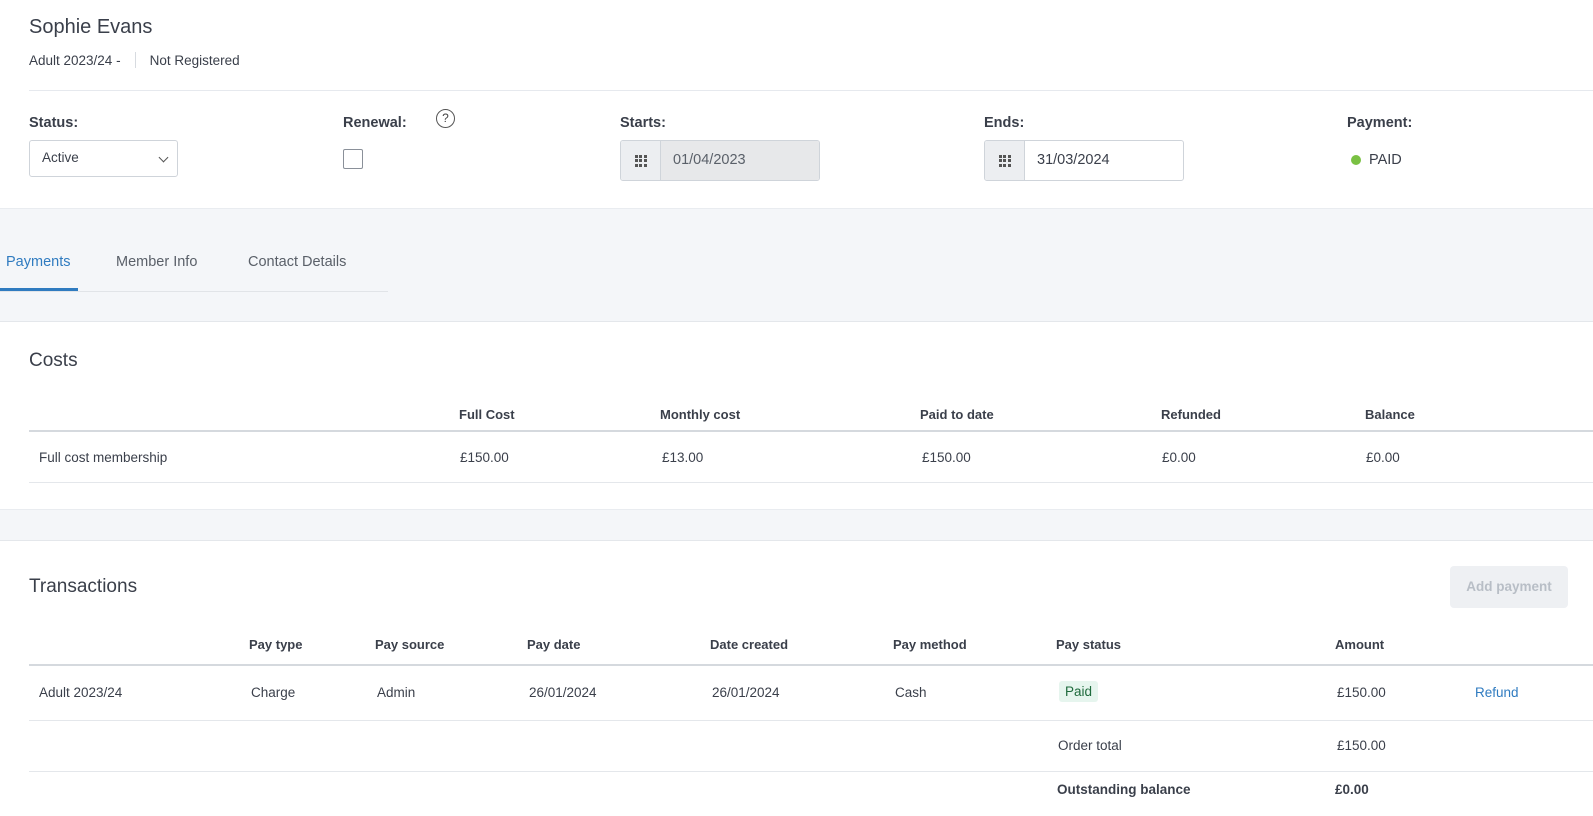 Image resolution: width=1593 pixels, height=816 pixels. I want to click on trans-header-pay-source: Pay source, so click(410, 644).